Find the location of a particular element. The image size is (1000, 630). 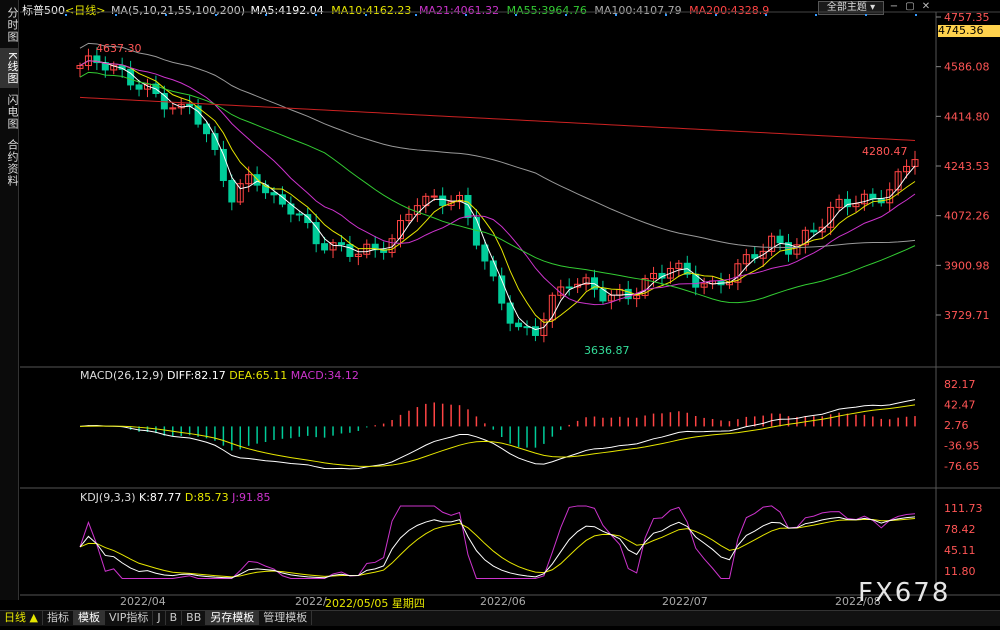

kdj-j-line is located at coordinates (497, 542).